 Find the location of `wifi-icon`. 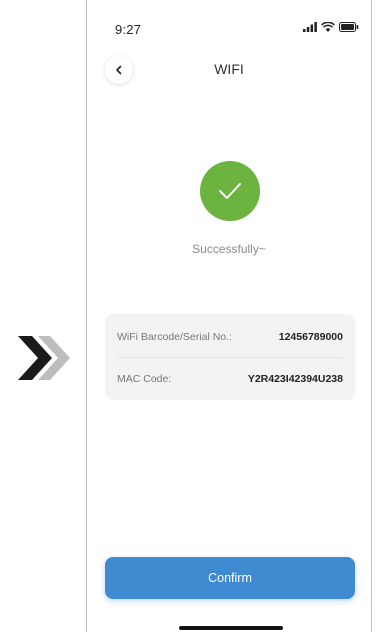

wifi-icon is located at coordinates (328, 27).